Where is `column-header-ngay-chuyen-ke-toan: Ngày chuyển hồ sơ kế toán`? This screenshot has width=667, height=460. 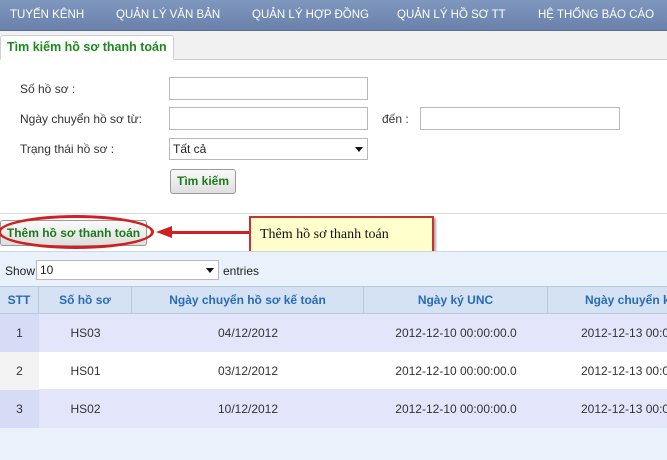 column-header-ngay-chuyen-ke-toan: Ngày chuyển hồ sơ kế toán is located at coordinates (248, 300).